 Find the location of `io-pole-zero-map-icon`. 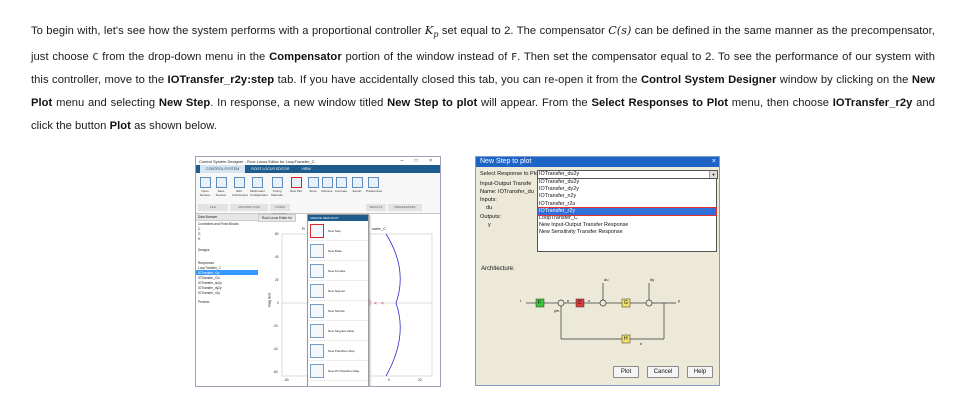

io-pole-zero-map-icon is located at coordinates (317, 370).